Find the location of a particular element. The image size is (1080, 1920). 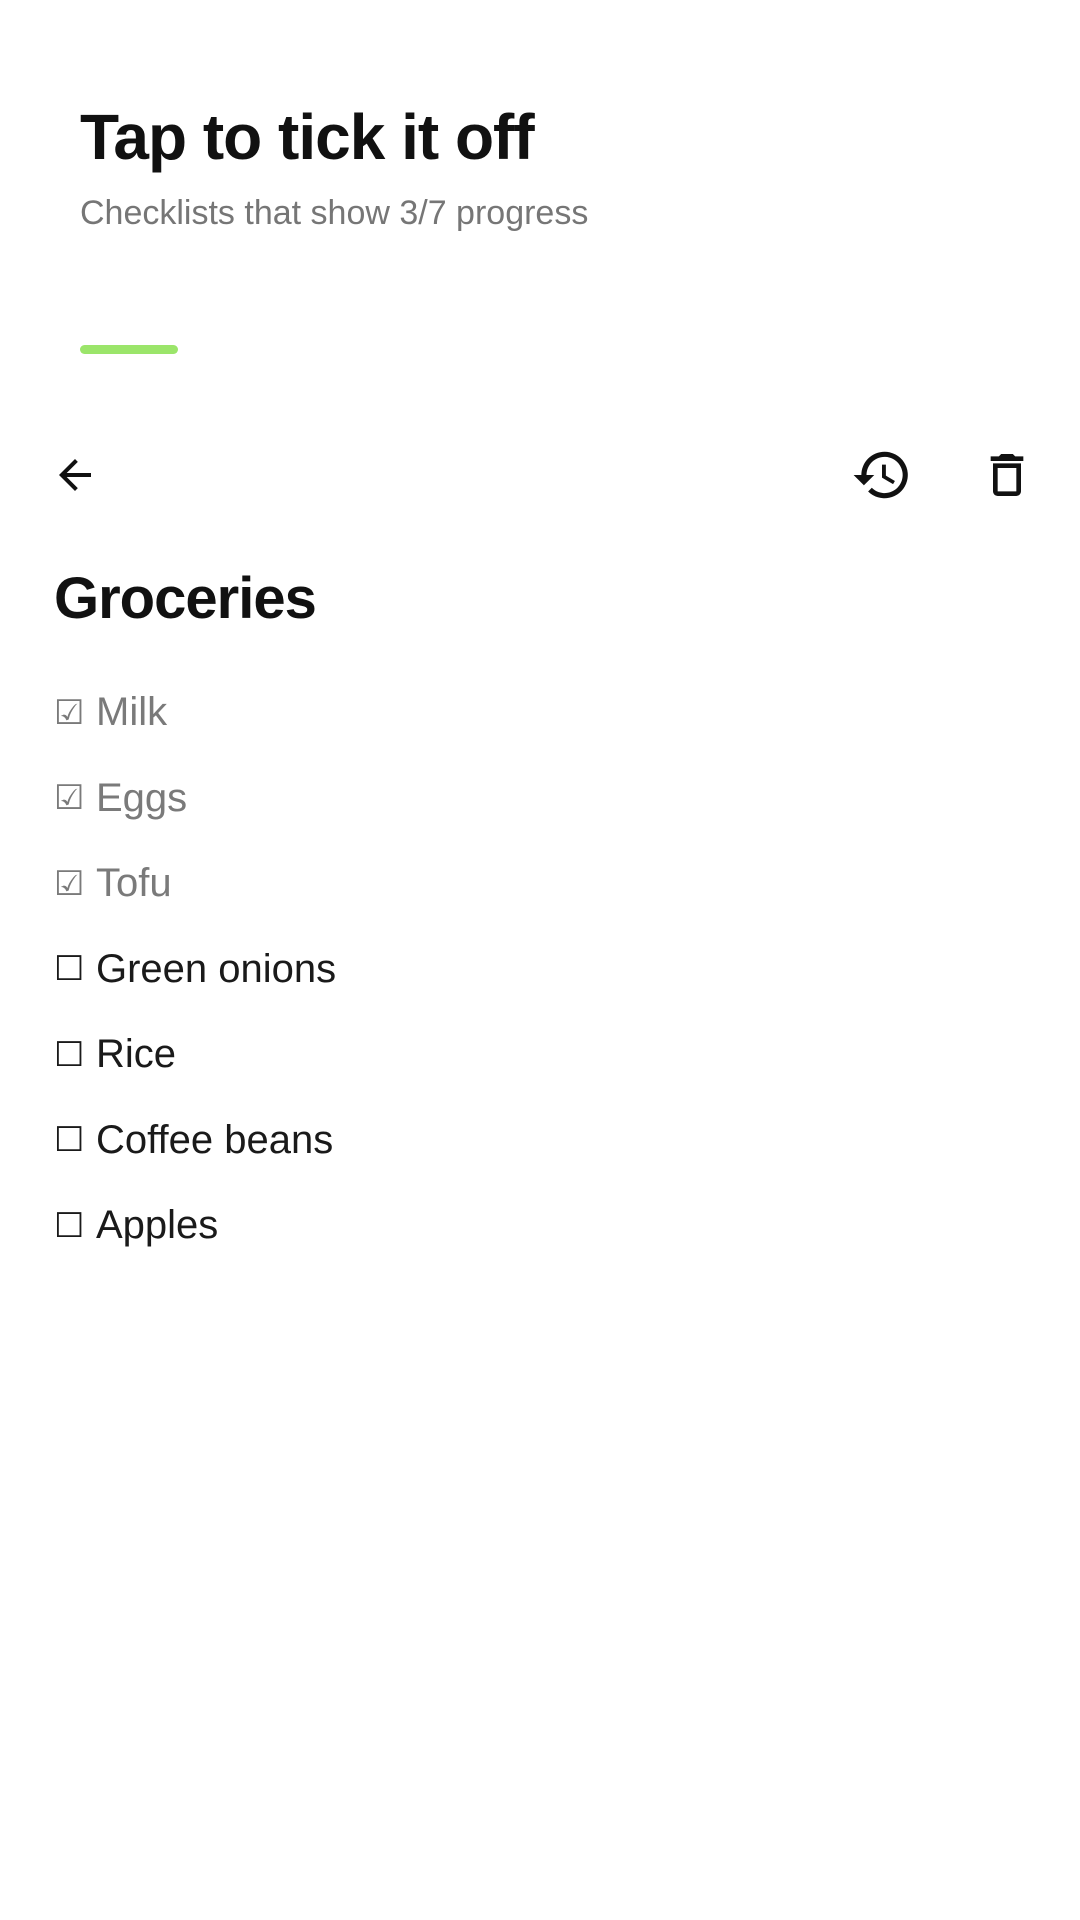

item-label: Milk is located at coordinates (132, 712).